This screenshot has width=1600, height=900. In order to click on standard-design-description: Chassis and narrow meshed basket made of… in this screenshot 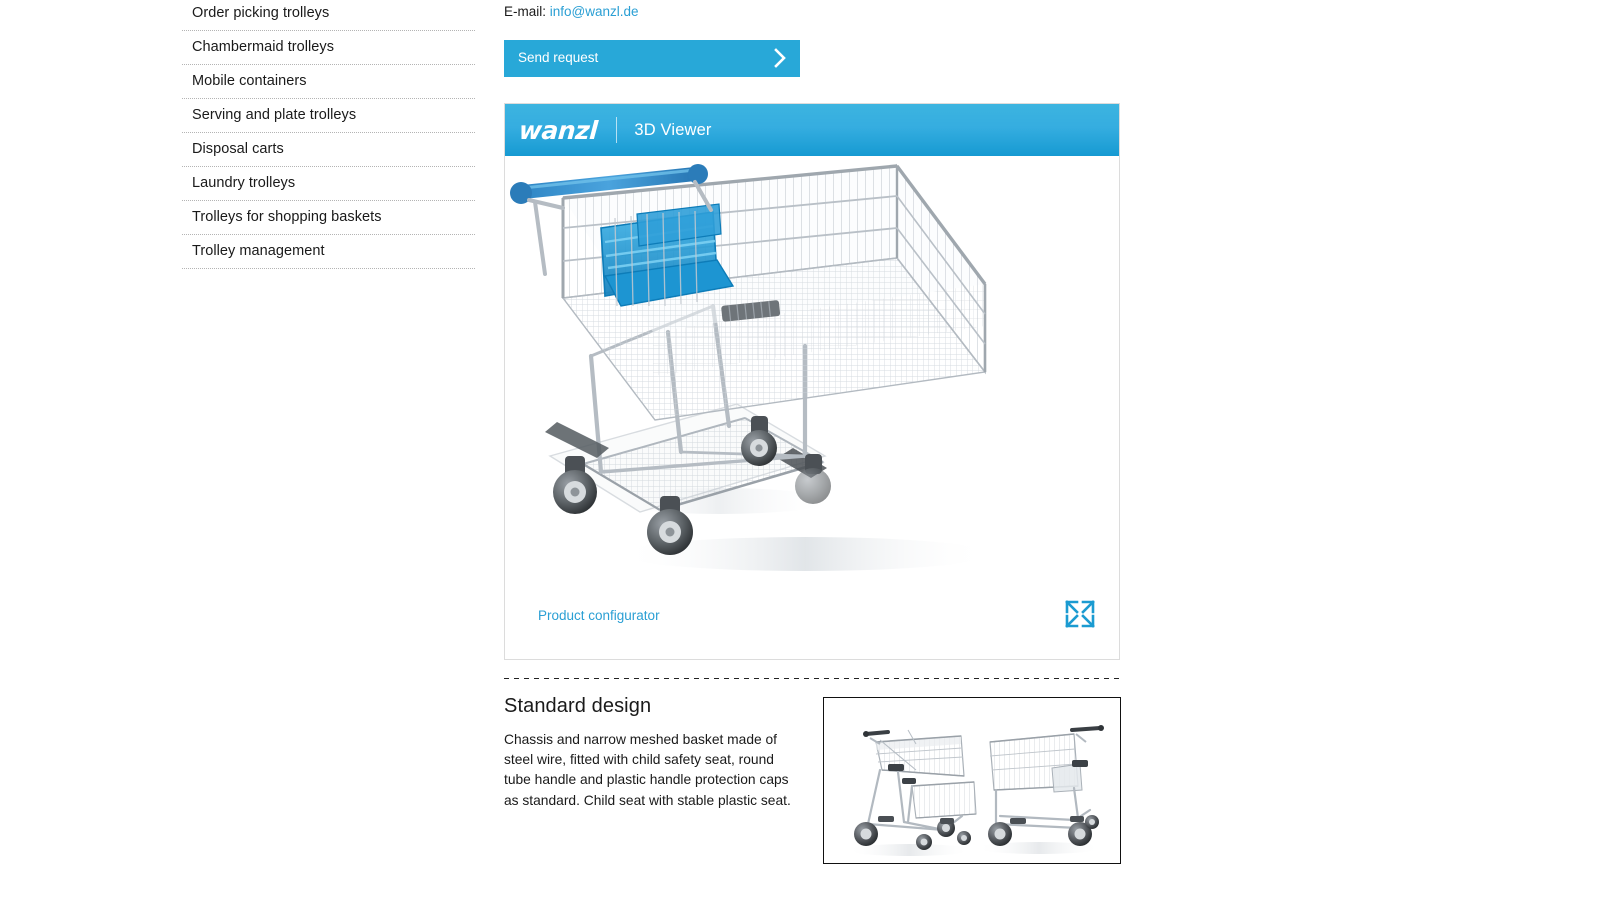, I will do `click(647, 770)`.